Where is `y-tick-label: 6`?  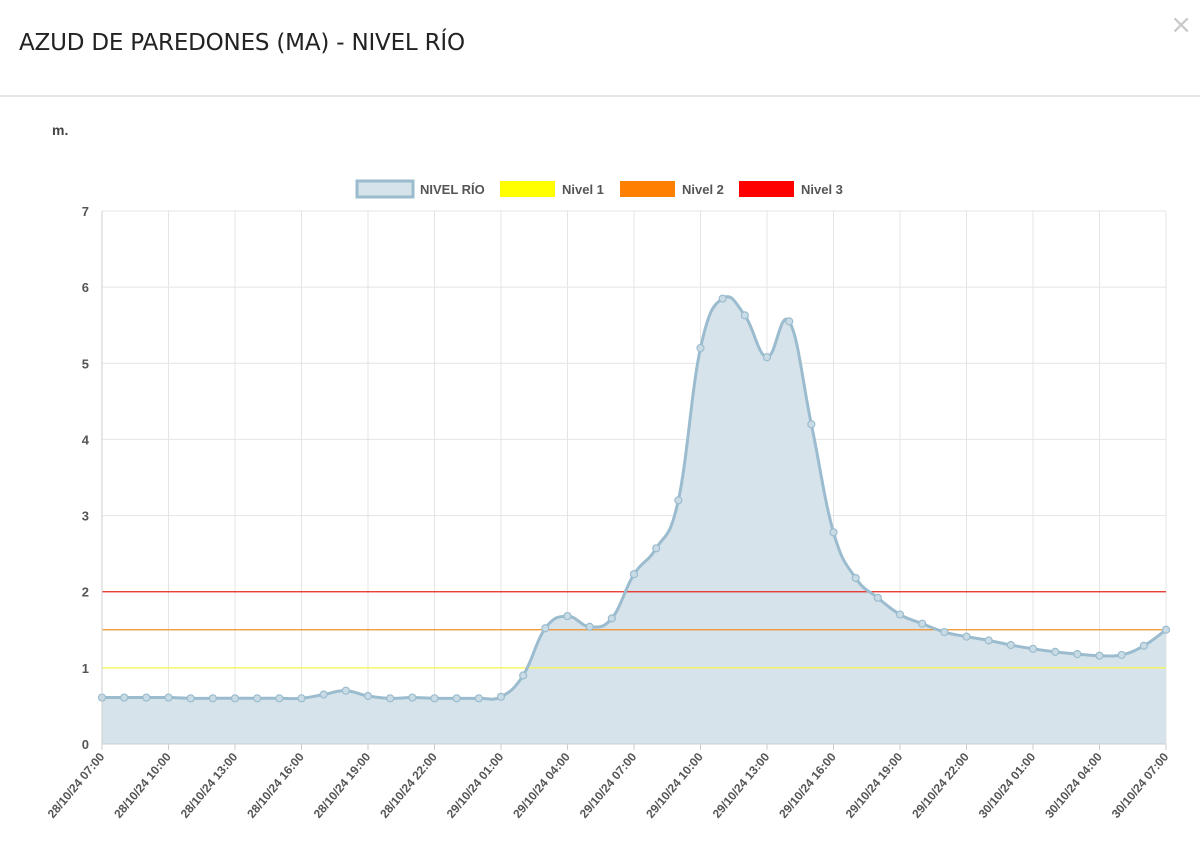 y-tick-label: 6 is located at coordinates (85, 287).